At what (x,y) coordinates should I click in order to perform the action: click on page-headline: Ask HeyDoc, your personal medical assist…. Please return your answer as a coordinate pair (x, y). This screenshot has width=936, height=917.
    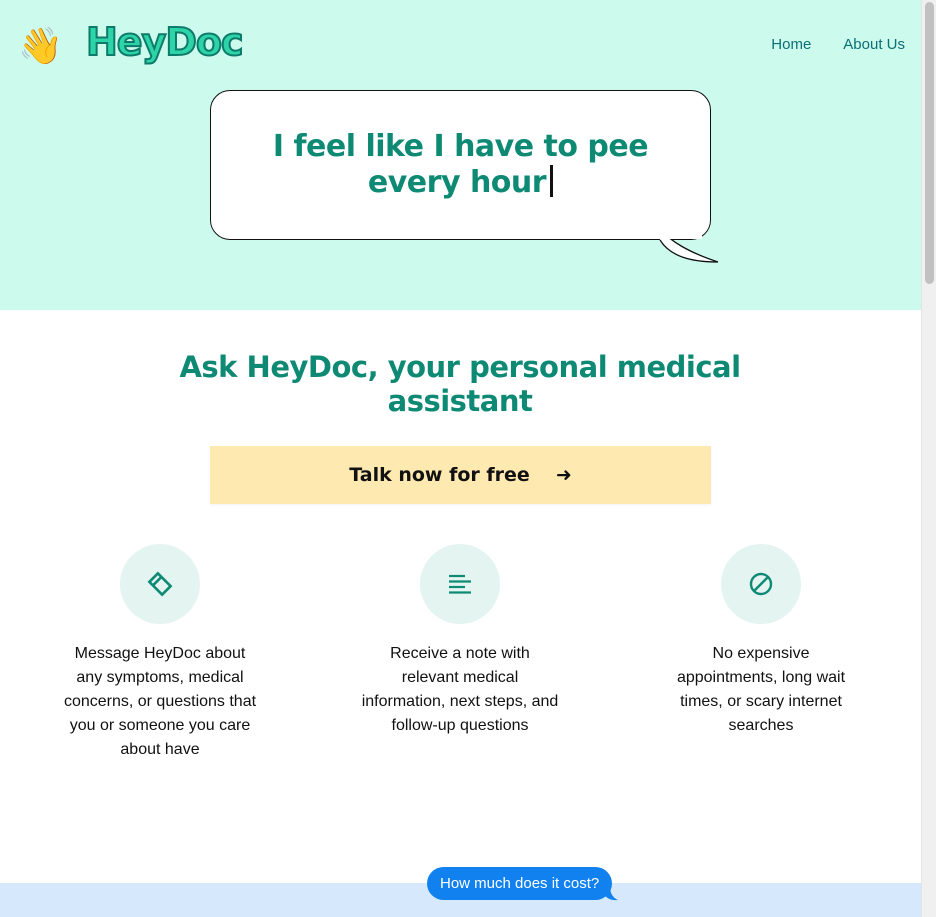
    Looking at the image, I should click on (460, 384).